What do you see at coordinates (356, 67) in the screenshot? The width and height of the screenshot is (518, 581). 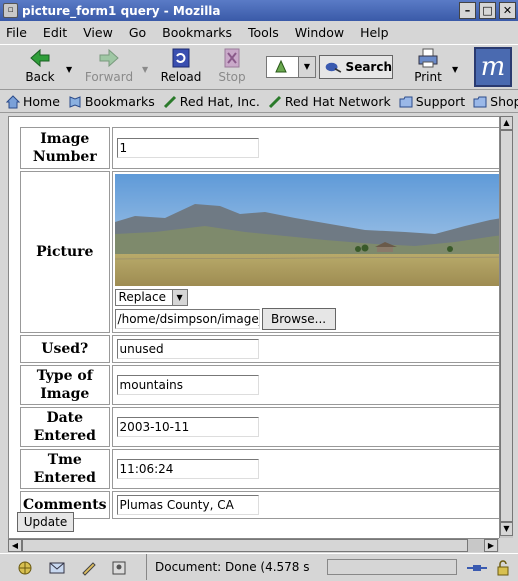 I see `search-button: Search` at bounding box center [356, 67].